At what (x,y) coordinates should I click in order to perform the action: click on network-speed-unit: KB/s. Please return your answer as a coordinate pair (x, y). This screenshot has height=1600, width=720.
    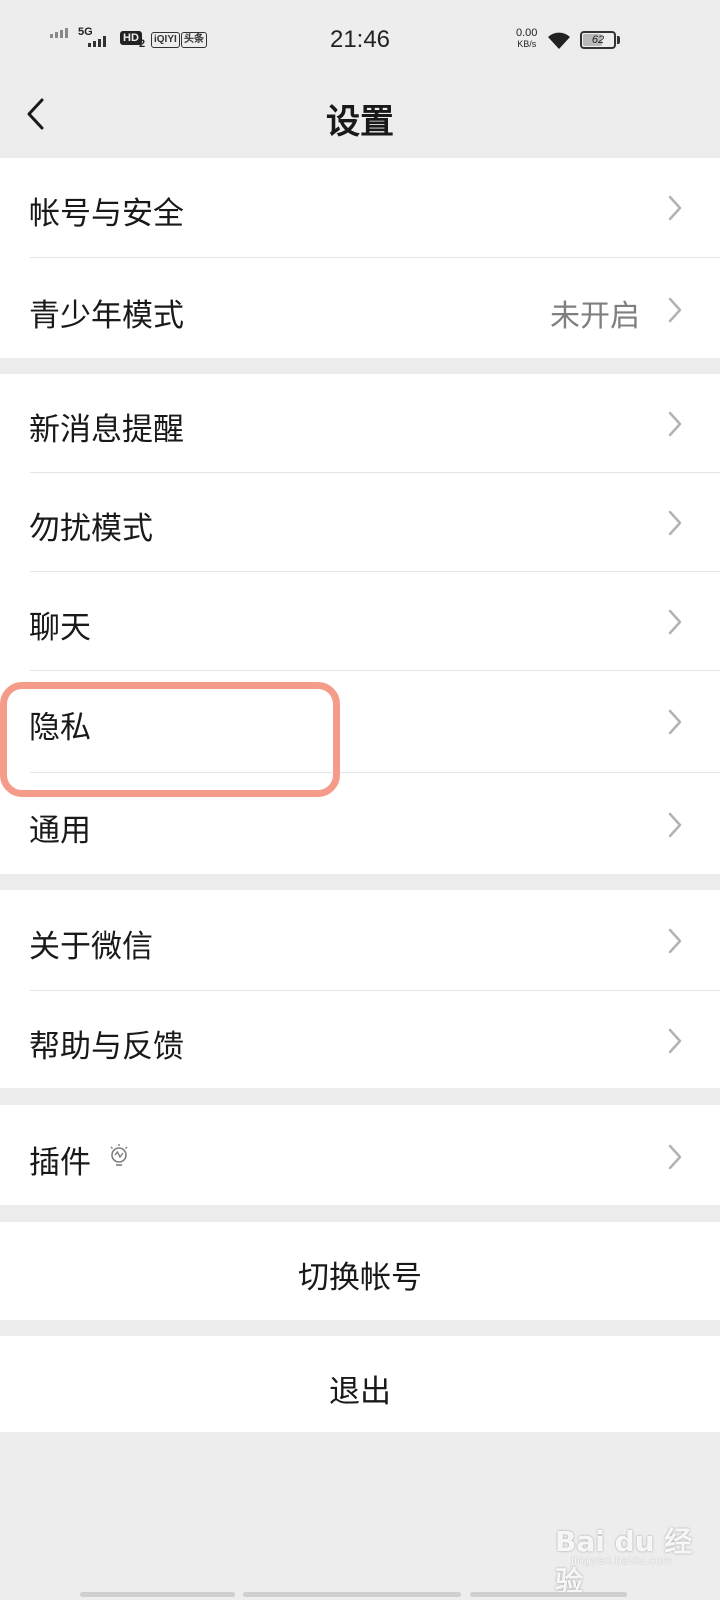
    Looking at the image, I should click on (527, 44).